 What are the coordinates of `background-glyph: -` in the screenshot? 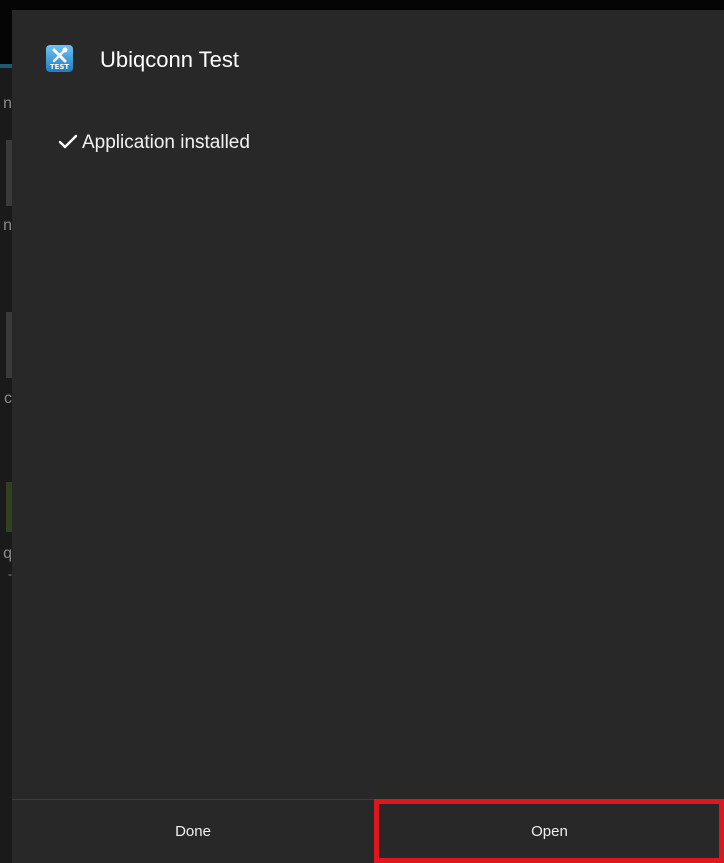 It's located at (10, 574).